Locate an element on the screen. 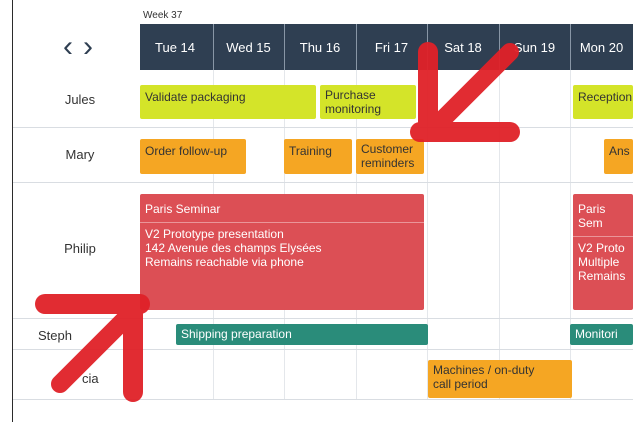  day-header-sat: Sat 18 is located at coordinates (463, 47).